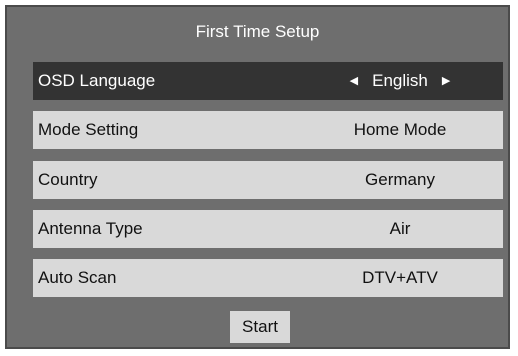 The height and width of the screenshot is (356, 518). I want to click on row-label: Auto Scan, so click(77, 277).